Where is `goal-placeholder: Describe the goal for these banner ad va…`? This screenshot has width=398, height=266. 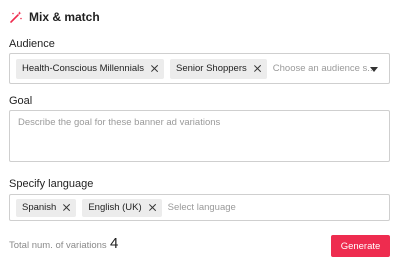
goal-placeholder: Describe the goal for these banner ad va… is located at coordinates (119, 122).